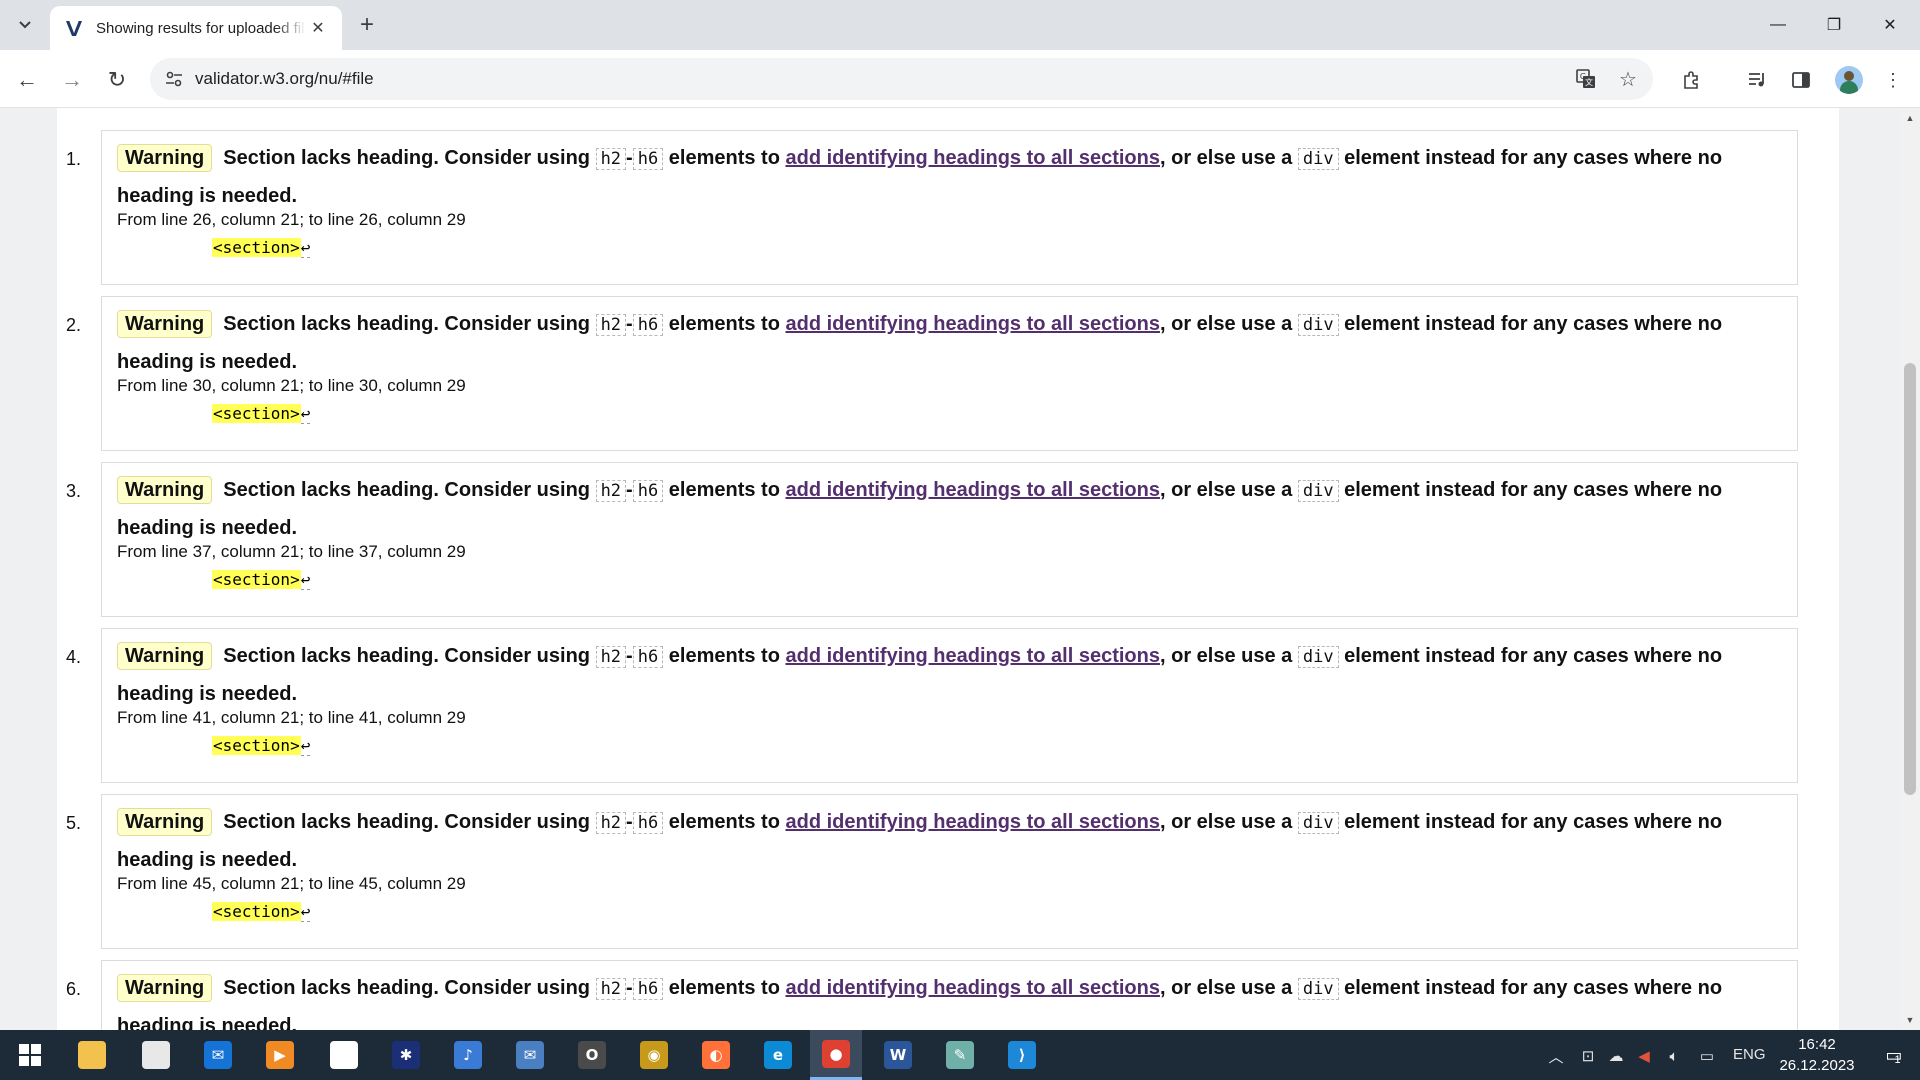 This screenshot has height=1080, width=1920. I want to click on taskbar-app-media-player: ▶, so click(280, 1055).